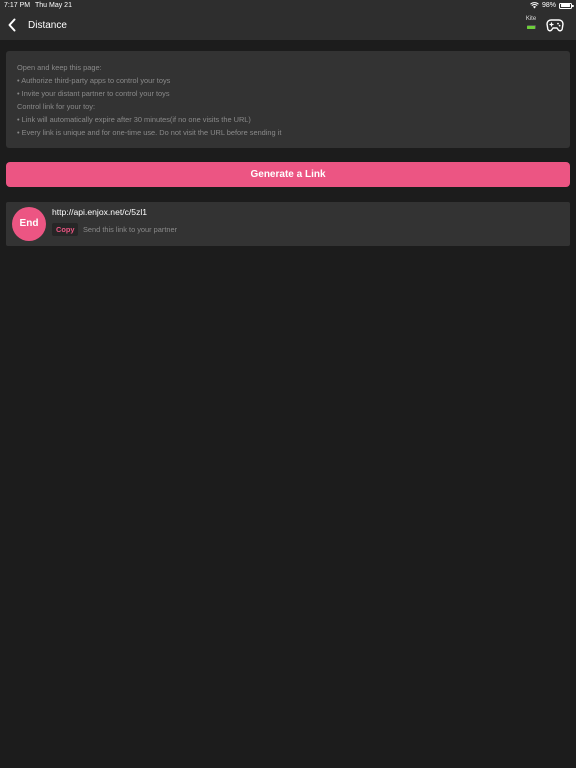  I want to click on copy-button: Copy, so click(65, 229).